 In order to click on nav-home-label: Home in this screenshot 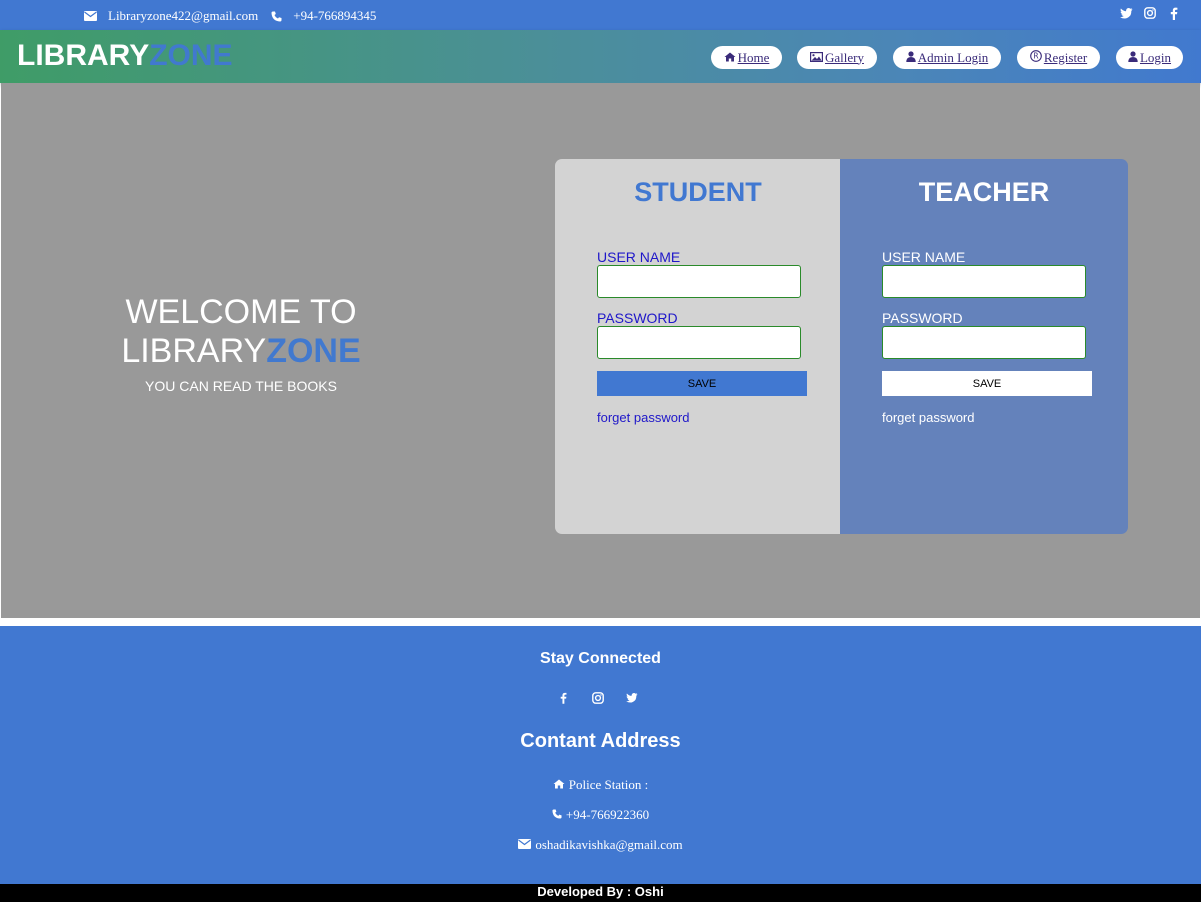, I will do `click(753, 57)`.